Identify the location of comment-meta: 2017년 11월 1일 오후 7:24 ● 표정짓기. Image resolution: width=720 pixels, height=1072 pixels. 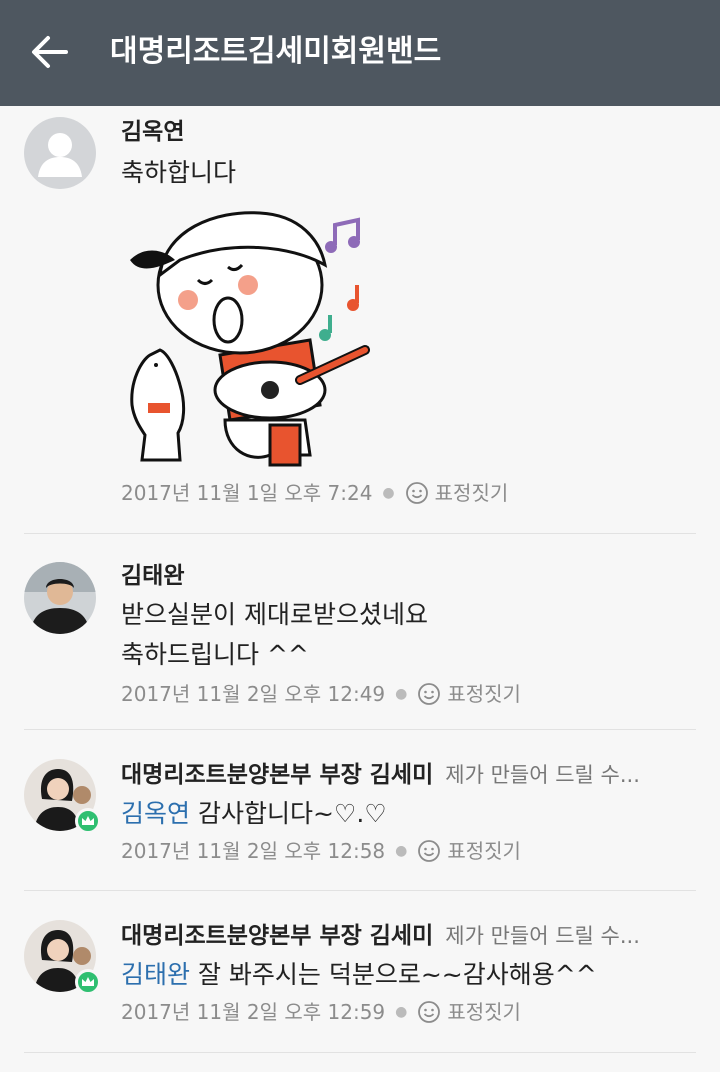
(409, 493).